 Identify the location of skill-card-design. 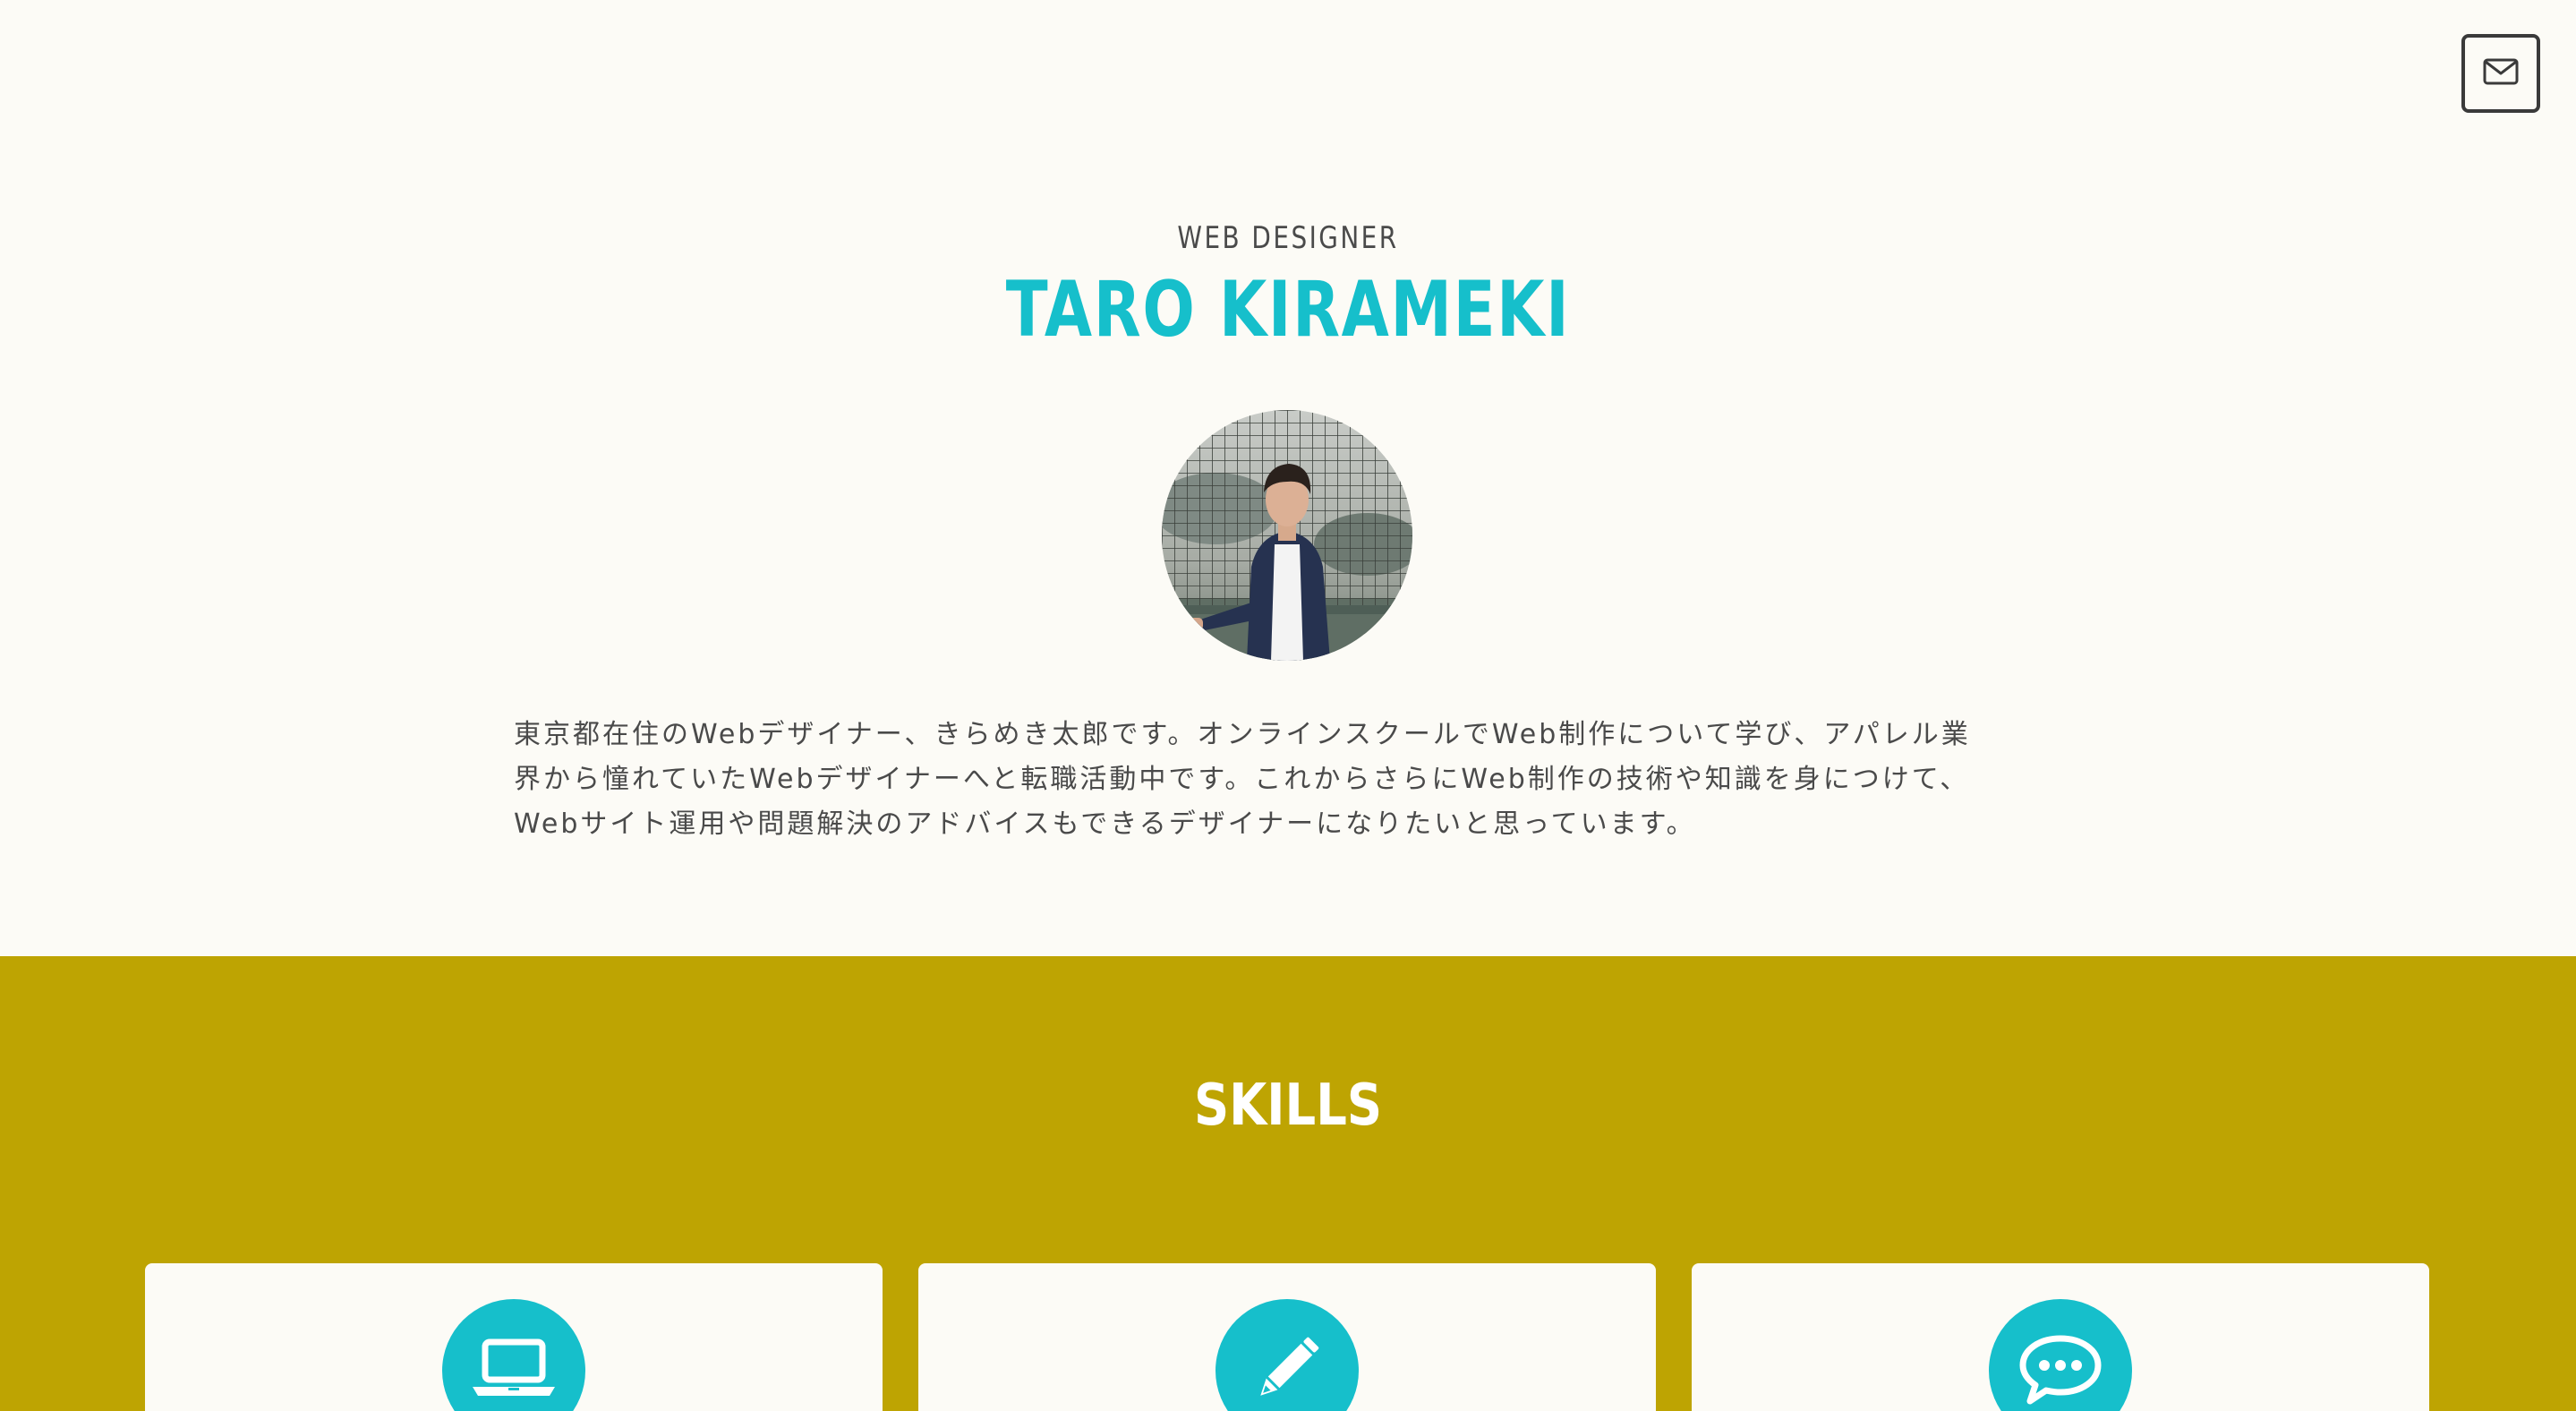
(1287, 1337).